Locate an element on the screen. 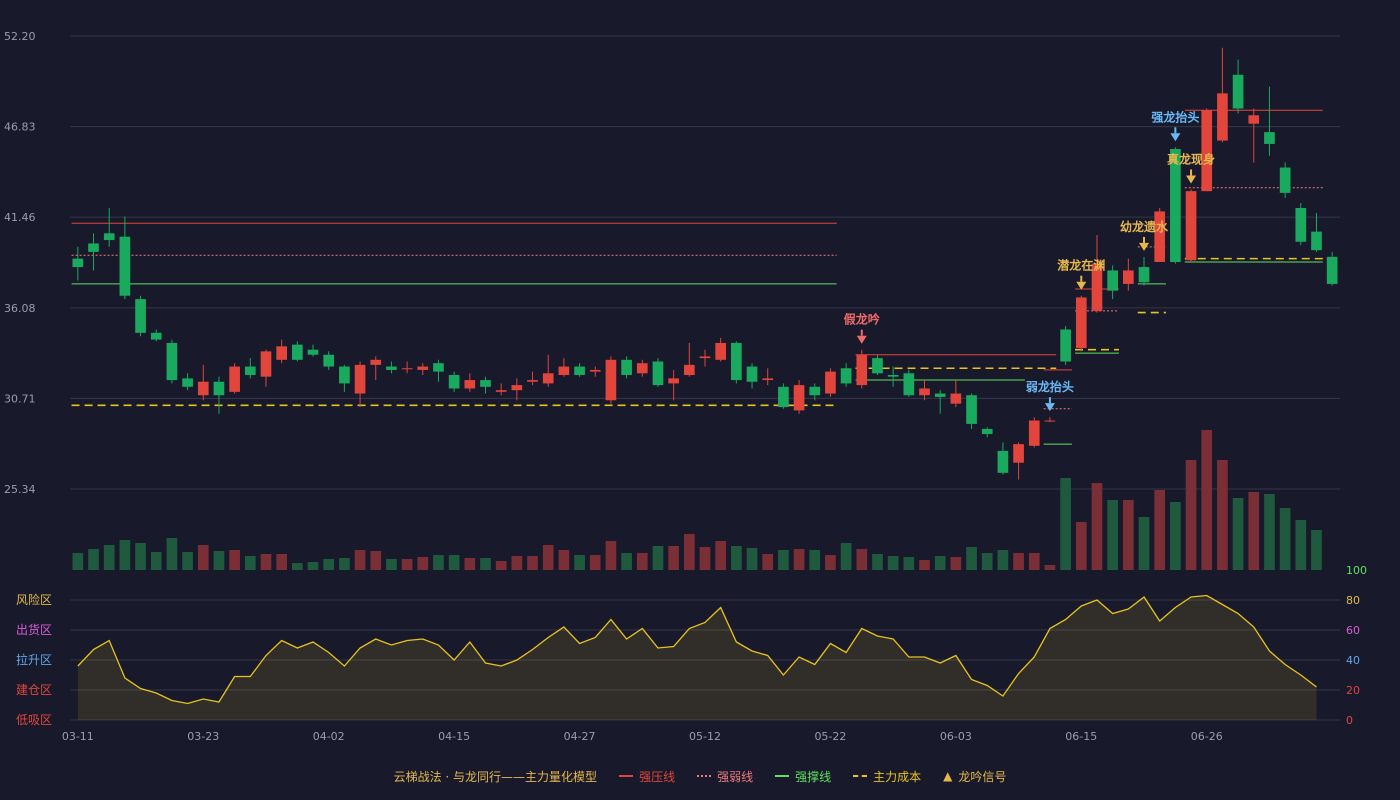 The image size is (1400, 800). osc-tick-label: 100 is located at coordinates (1356, 570).